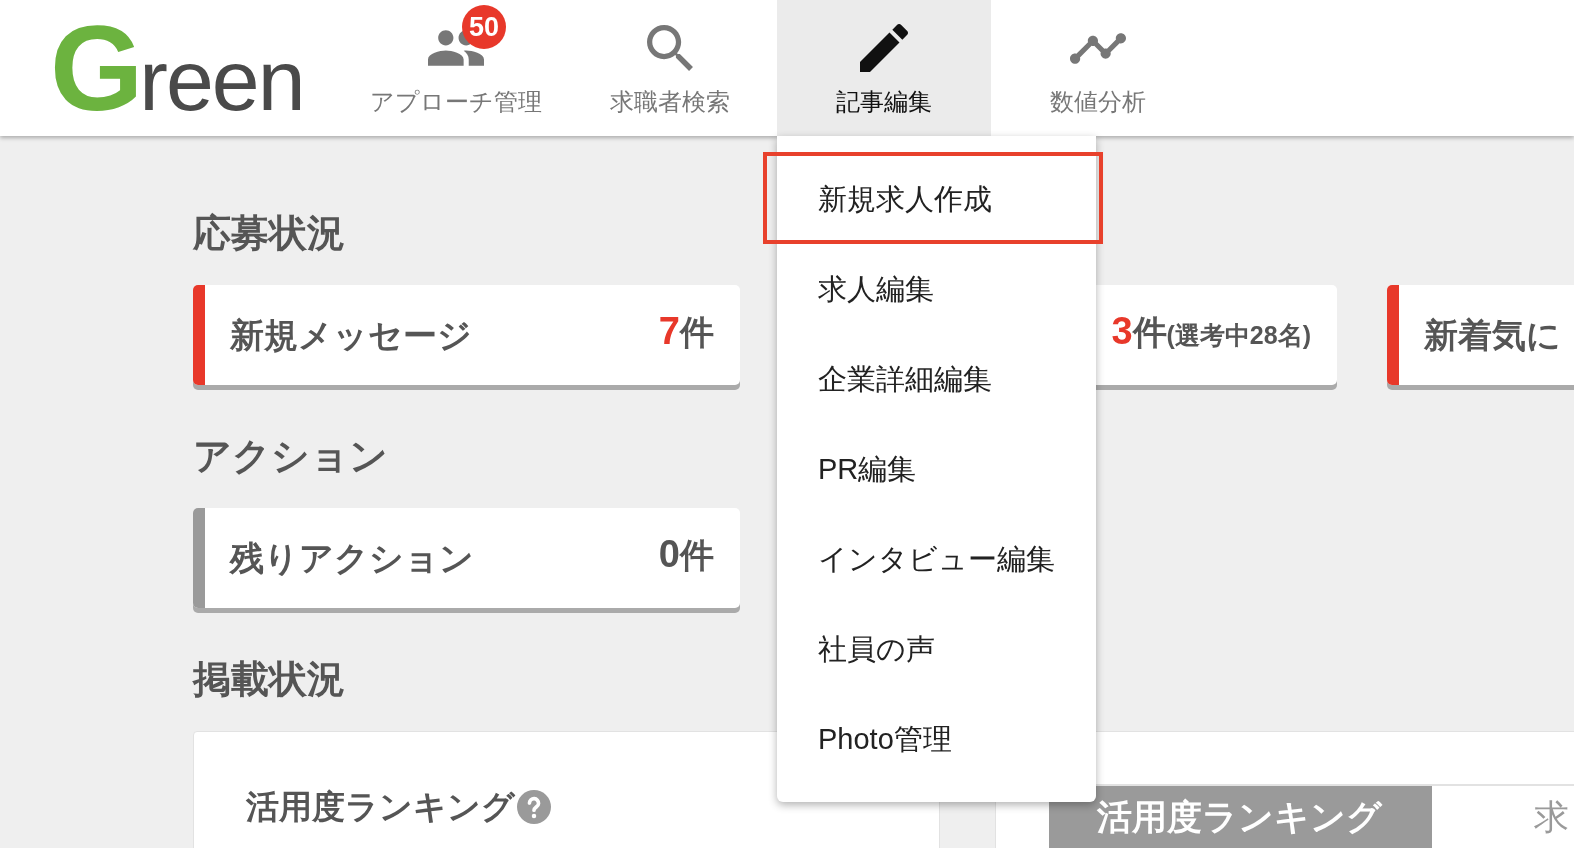 The width and height of the screenshot is (1574, 848). Describe the element at coordinates (936, 649) in the screenshot. I see `menu-item: 社員の声` at that location.